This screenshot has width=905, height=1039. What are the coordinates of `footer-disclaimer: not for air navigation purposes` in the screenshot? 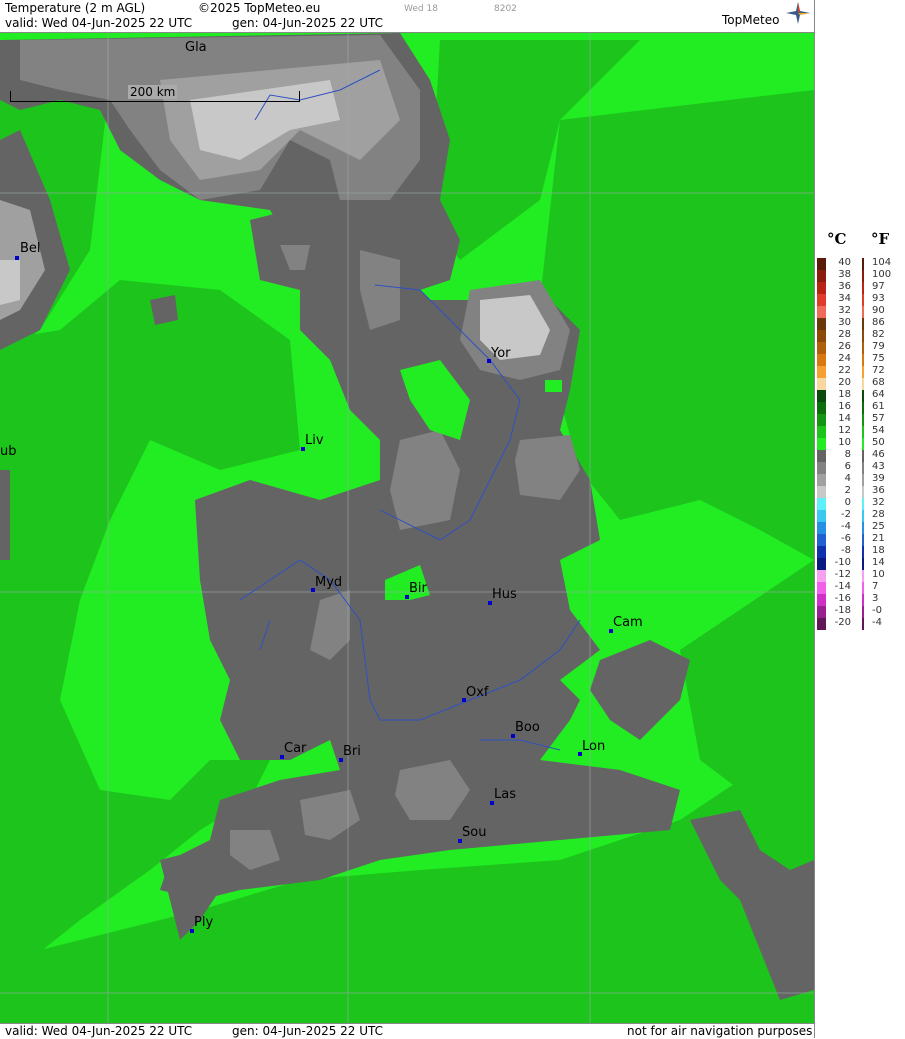 It's located at (720, 1031).